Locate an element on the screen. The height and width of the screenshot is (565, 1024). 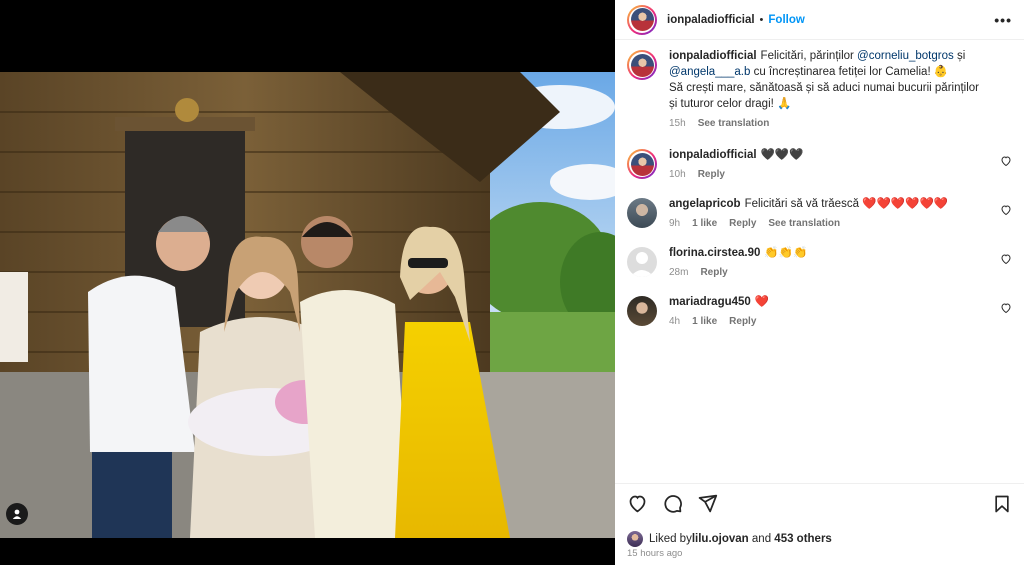
heart-icon is located at coordinates (637, 503).